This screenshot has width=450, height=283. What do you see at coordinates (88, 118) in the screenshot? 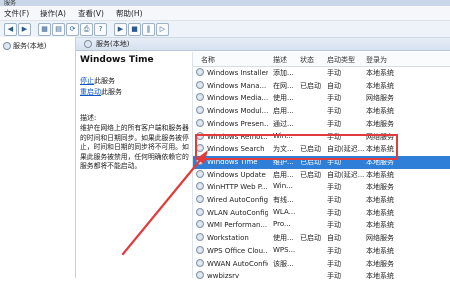
I see `description-label: 描述:` at bounding box center [88, 118].